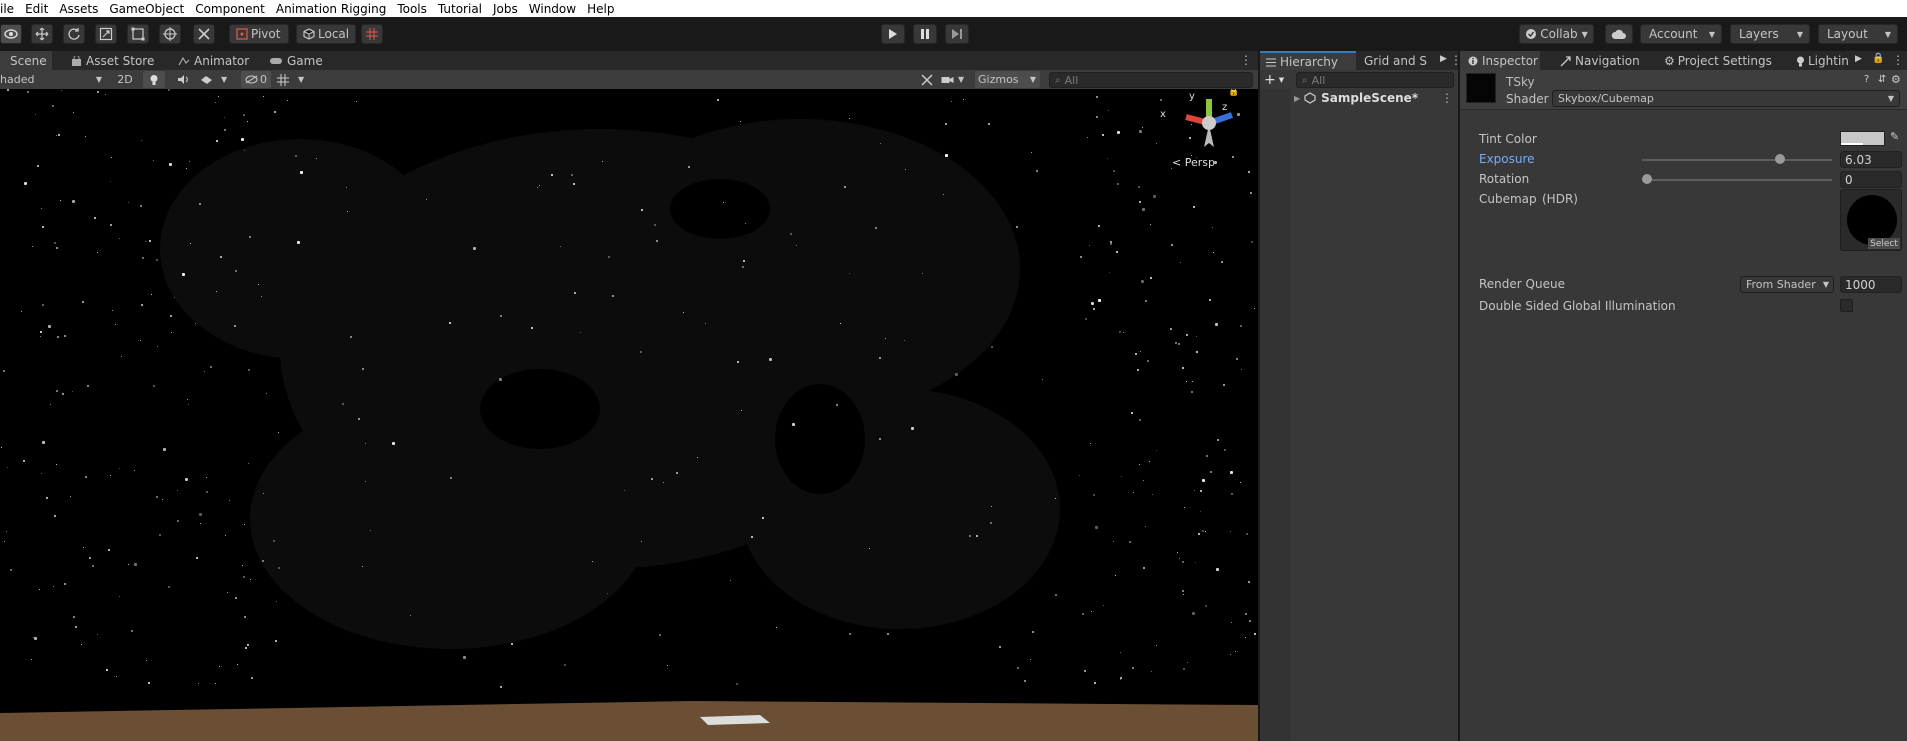  Describe the element at coordinates (1600, 61) in the screenshot. I see `tab-navigation: Navigation` at that location.